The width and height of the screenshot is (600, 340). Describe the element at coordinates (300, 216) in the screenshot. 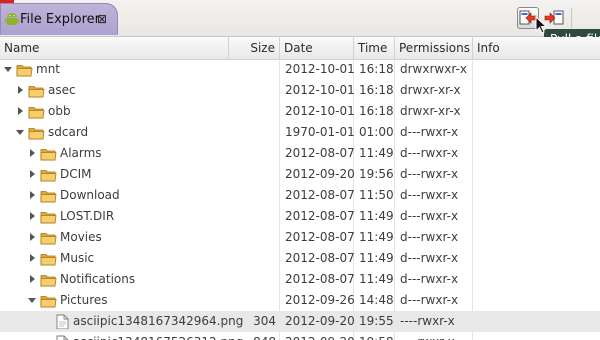

I see `table-row: LOST.DIR 2012-08-07 11:49 d---rwxr-x` at that location.